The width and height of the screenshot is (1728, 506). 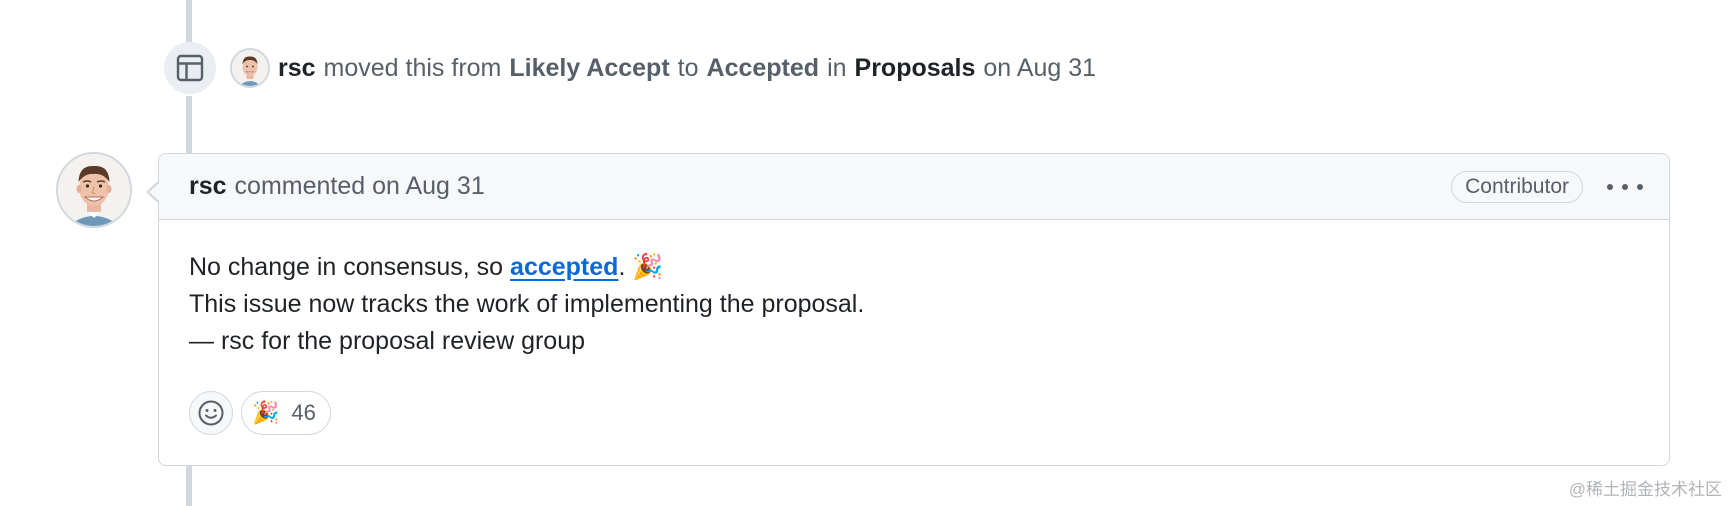 I want to click on kebab-horizontal-icon, so click(x=1625, y=187).